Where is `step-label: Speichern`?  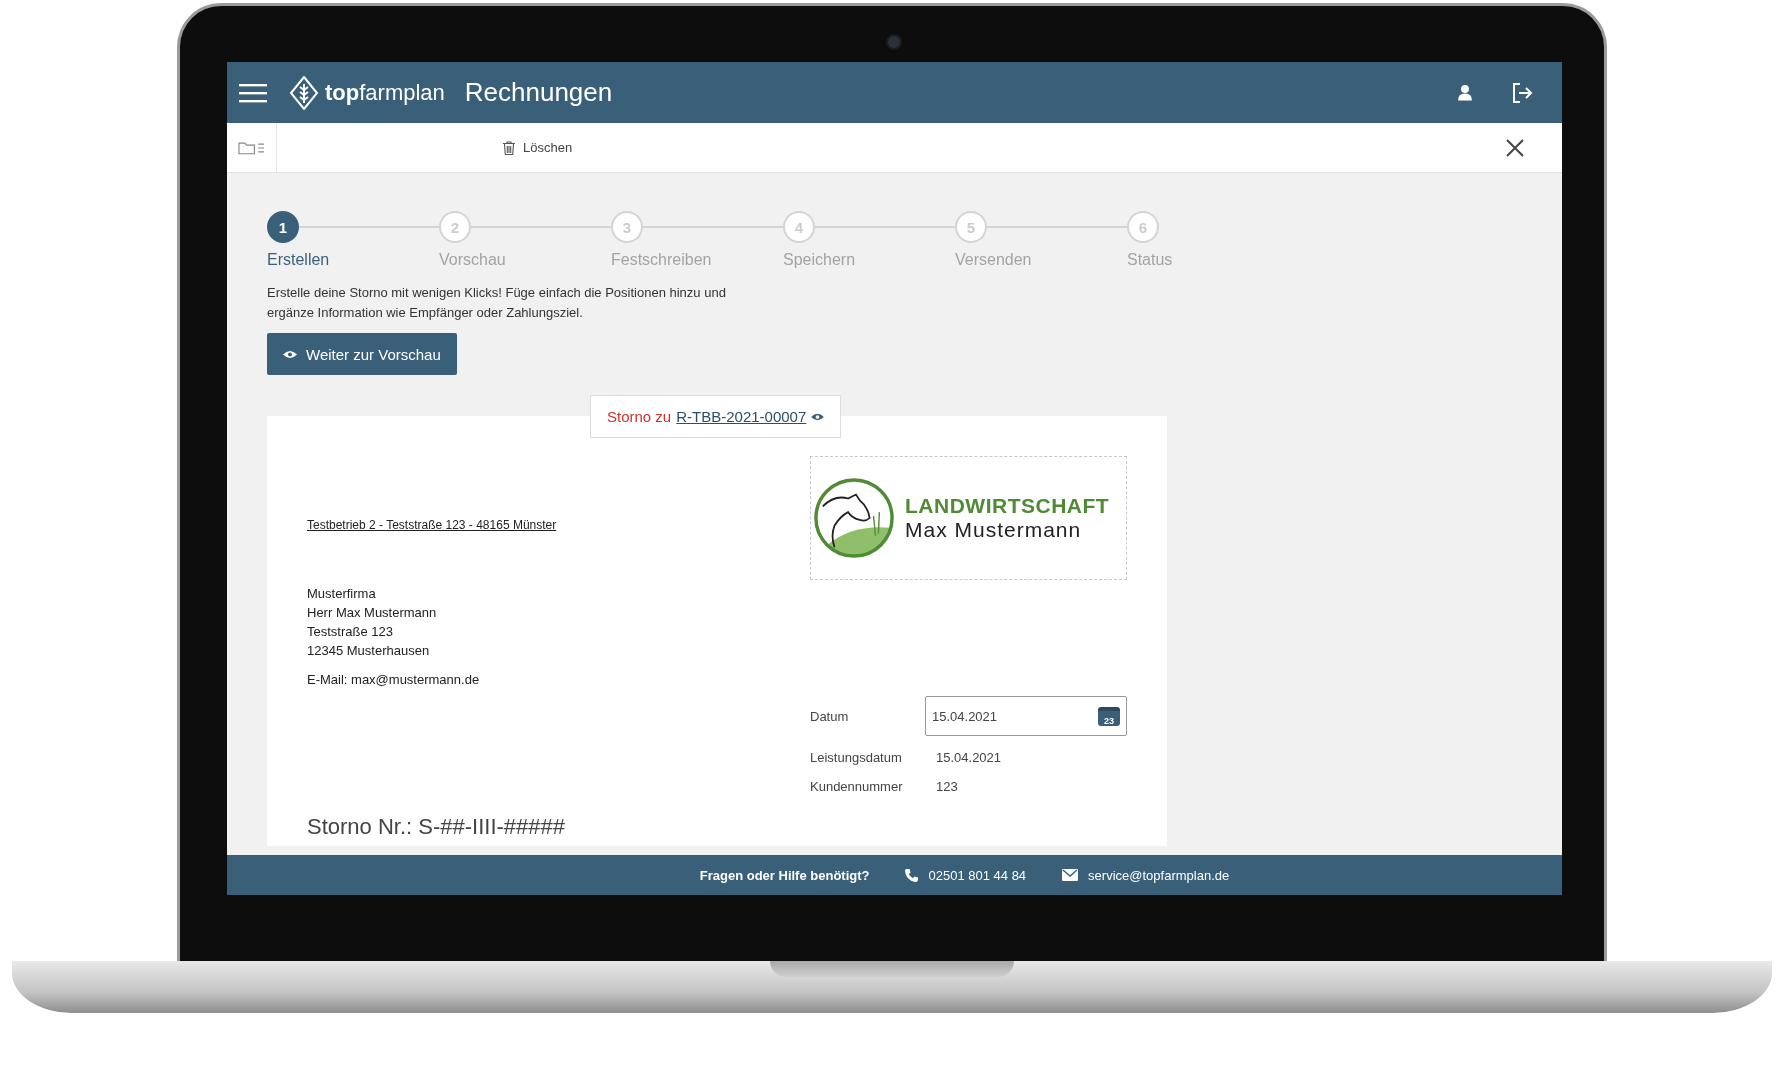 step-label: Speichern is located at coordinates (869, 260).